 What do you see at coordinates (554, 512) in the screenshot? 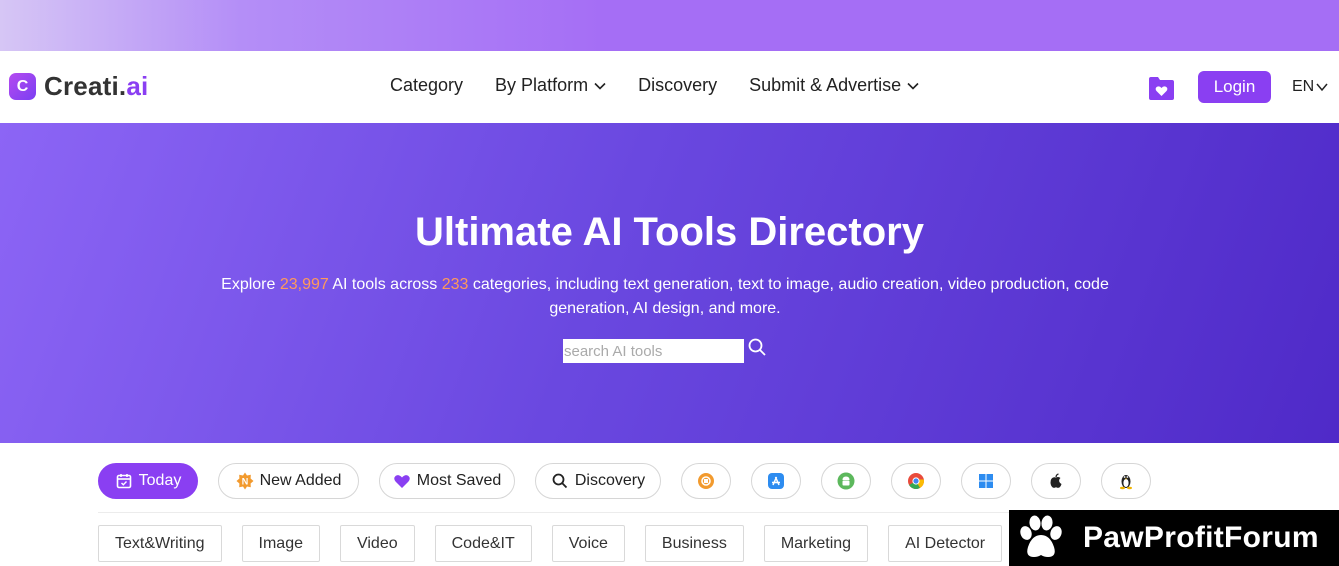
I see `section-divider` at bounding box center [554, 512].